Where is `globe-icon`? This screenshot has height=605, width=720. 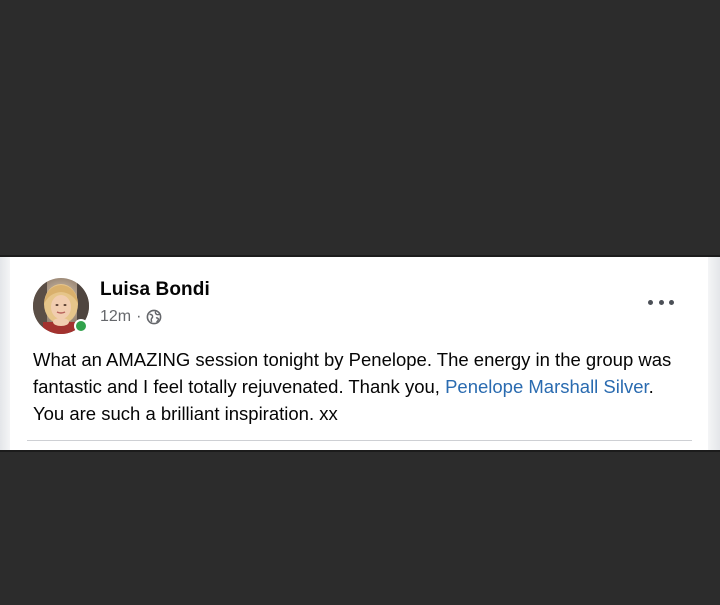
globe-icon is located at coordinates (154, 317).